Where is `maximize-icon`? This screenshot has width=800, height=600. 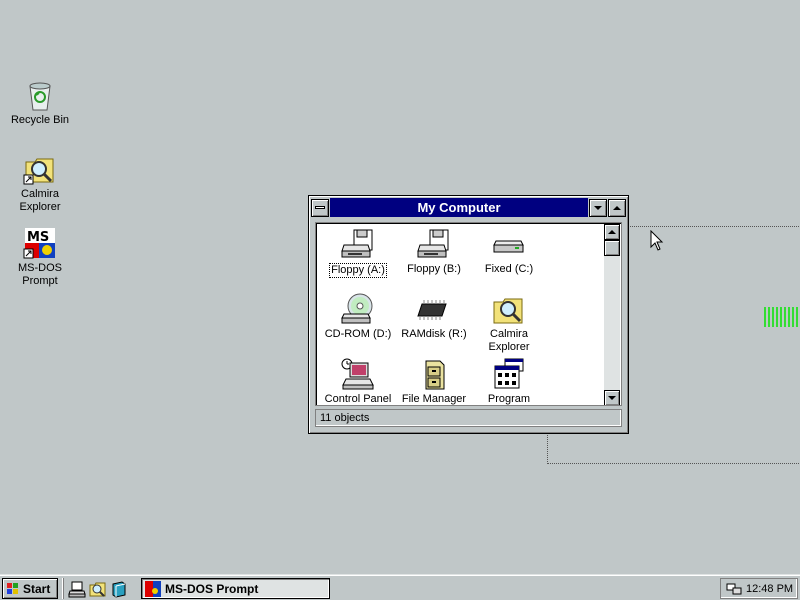 maximize-icon is located at coordinates (617, 207).